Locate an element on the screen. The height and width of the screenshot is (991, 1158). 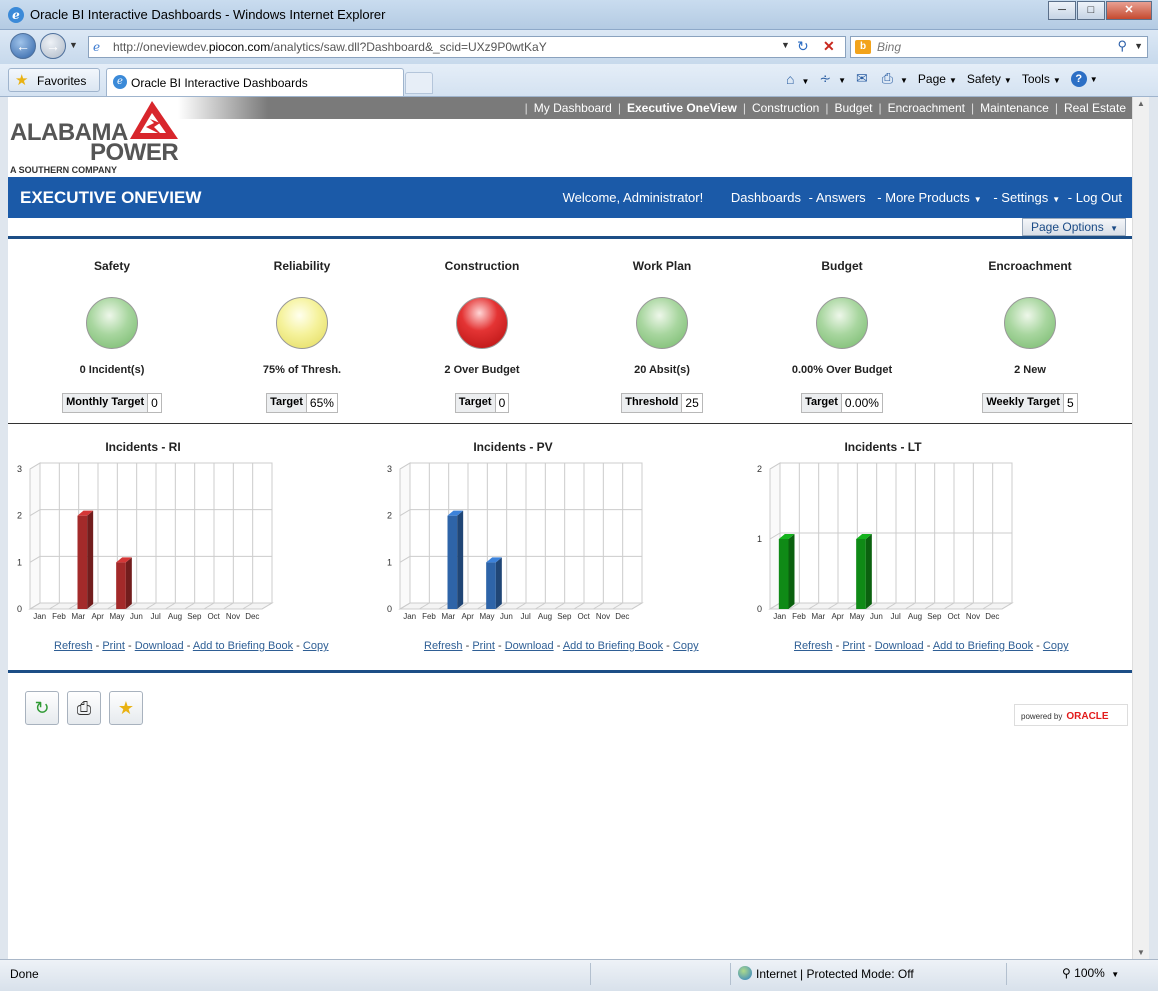
minimize-button: ─ is located at coordinates (1062, 10).